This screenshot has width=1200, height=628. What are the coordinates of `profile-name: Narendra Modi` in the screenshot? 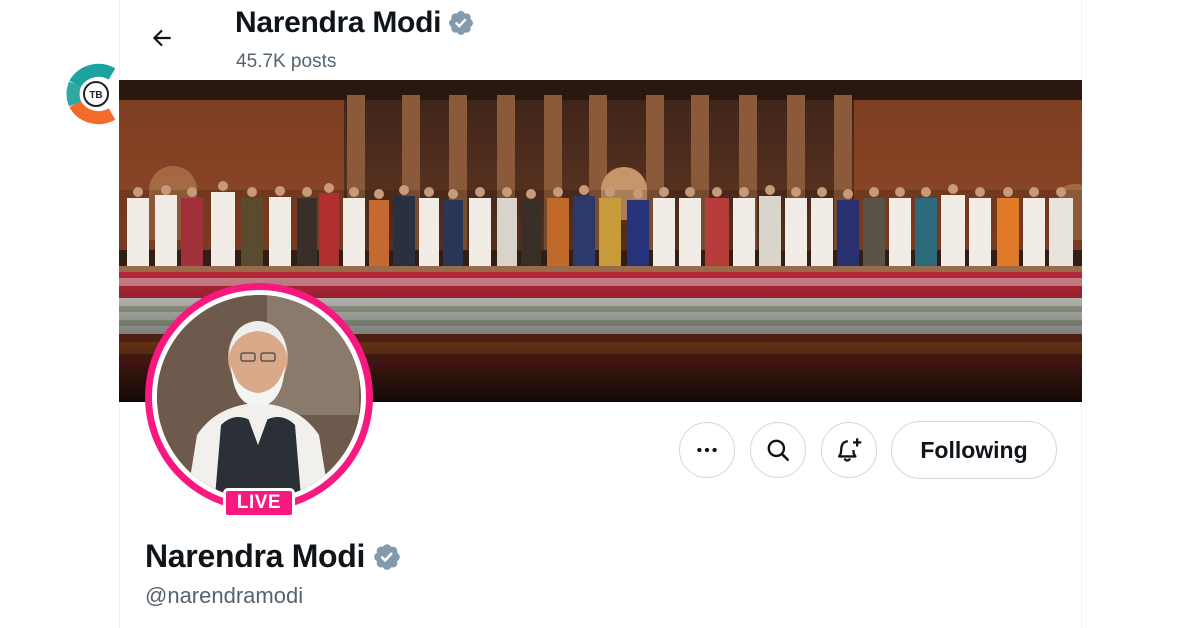 It's located at (273, 556).